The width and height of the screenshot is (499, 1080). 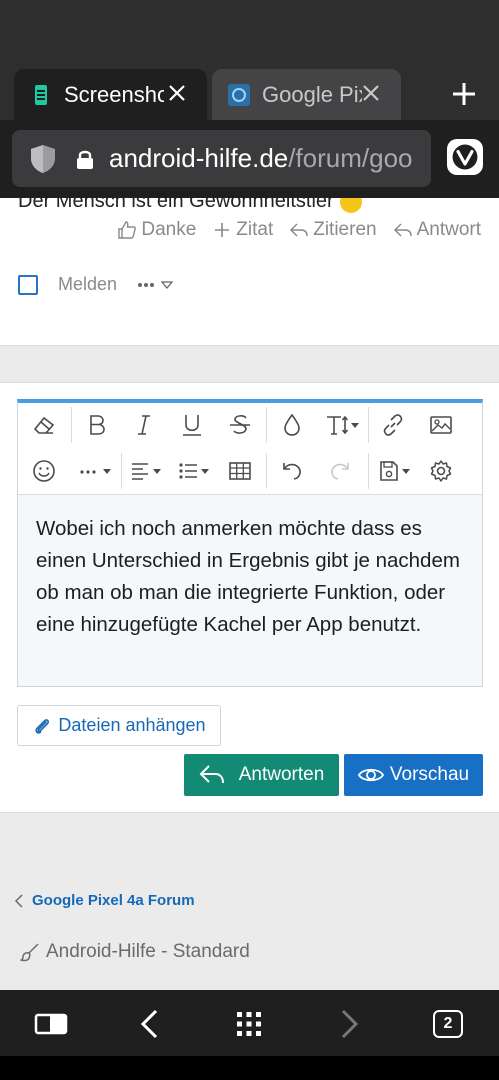 I want to click on strikethrough-icon, so click(x=240, y=425).